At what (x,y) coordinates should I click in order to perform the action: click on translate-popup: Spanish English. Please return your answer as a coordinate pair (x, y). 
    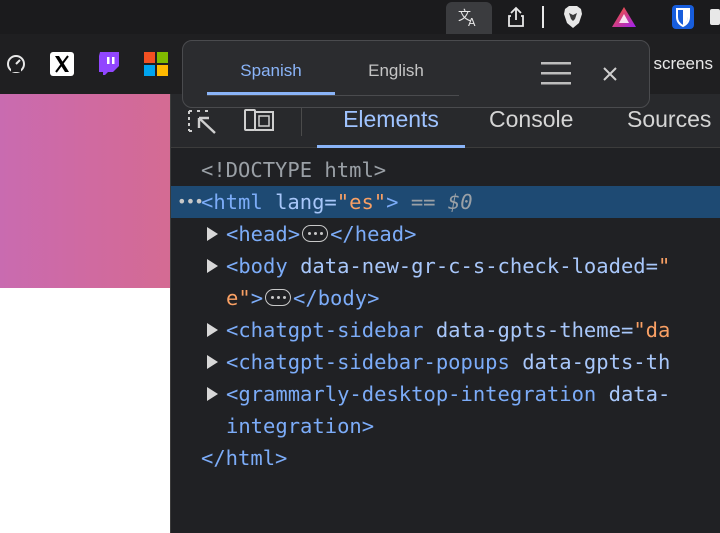
    Looking at the image, I should click on (416, 74).